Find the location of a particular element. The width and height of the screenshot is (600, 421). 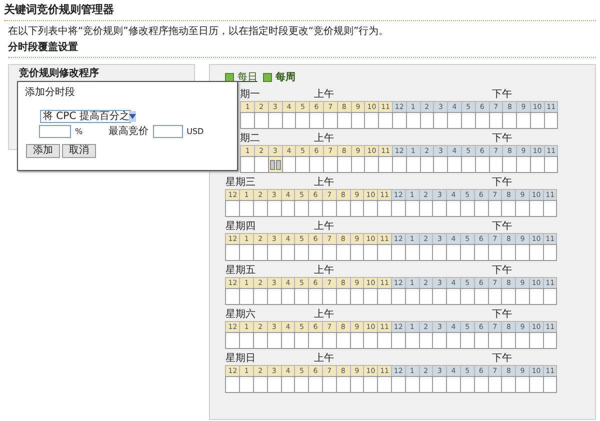

max-bid-field is located at coordinates (167, 131).